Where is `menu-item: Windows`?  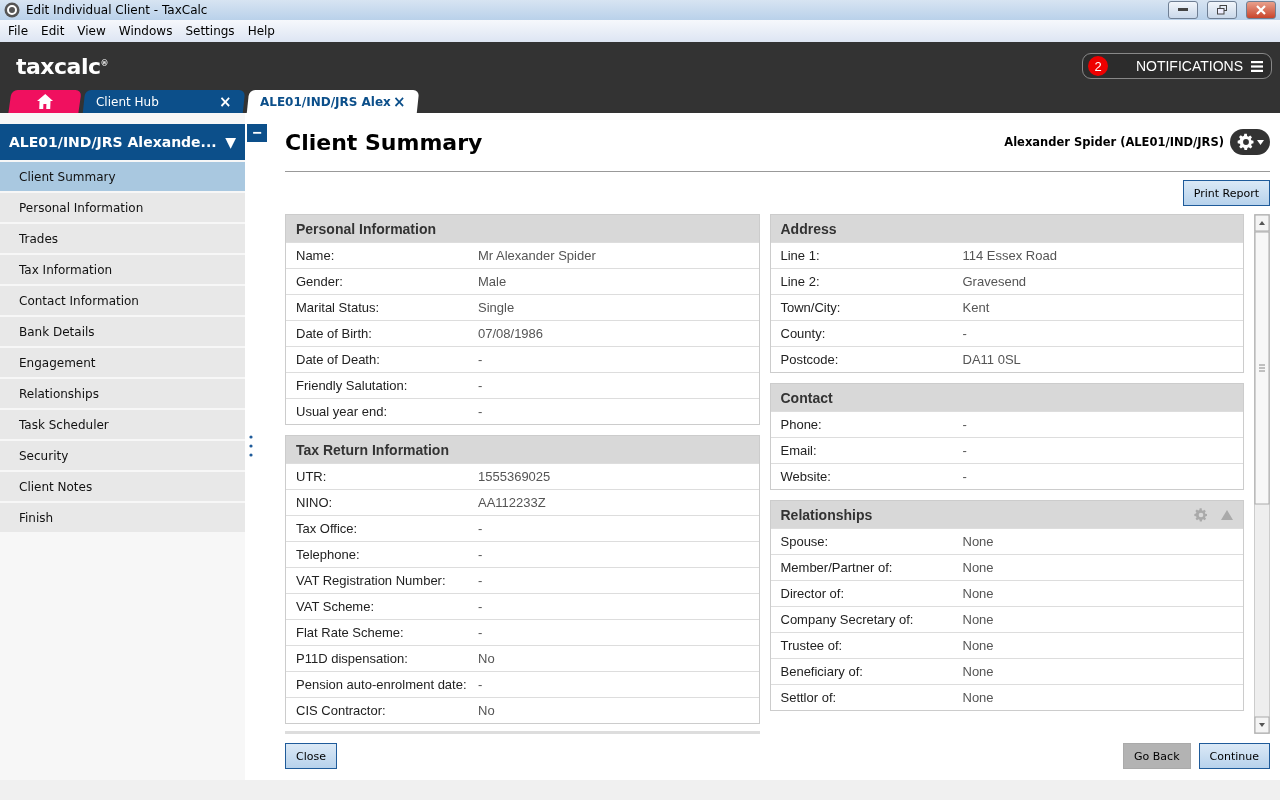
menu-item: Windows is located at coordinates (145, 31).